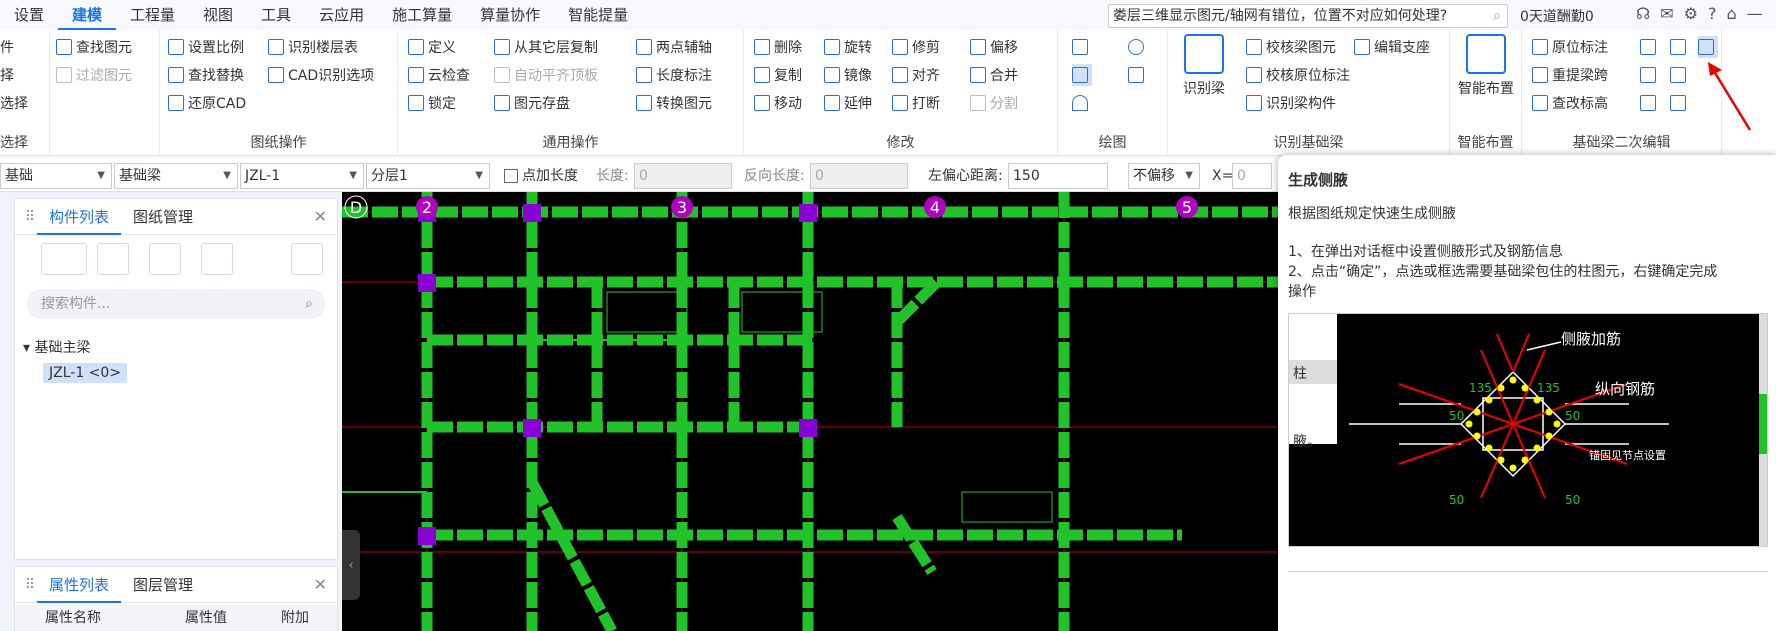 This screenshot has height=631, width=1776. What do you see at coordinates (1082, 47) in the screenshot?
I see `point-draw-button` at bounding box center [1082, 47].